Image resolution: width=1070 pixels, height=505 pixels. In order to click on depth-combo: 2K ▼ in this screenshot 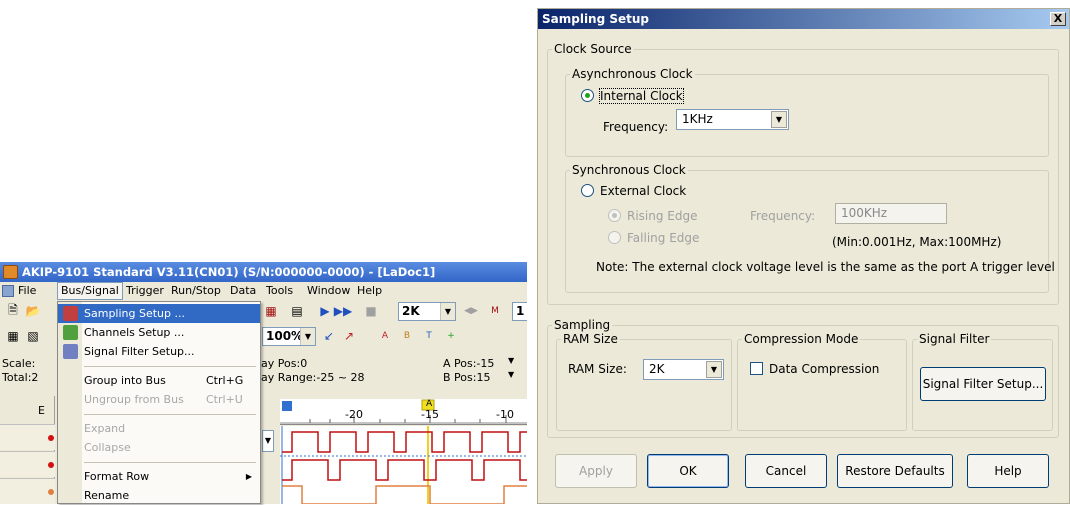, I will do `click(427, 311)`.